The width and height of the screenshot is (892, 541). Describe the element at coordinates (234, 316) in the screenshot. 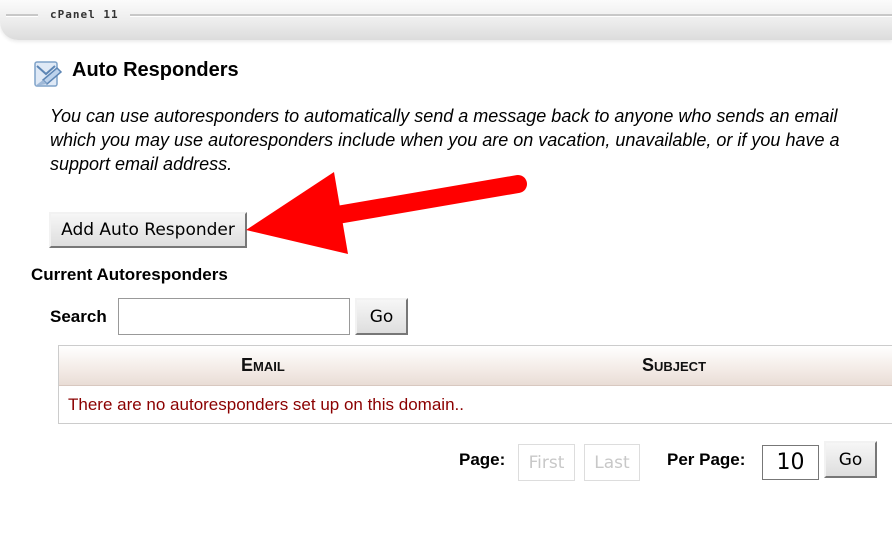

I see `search-input` at that location.